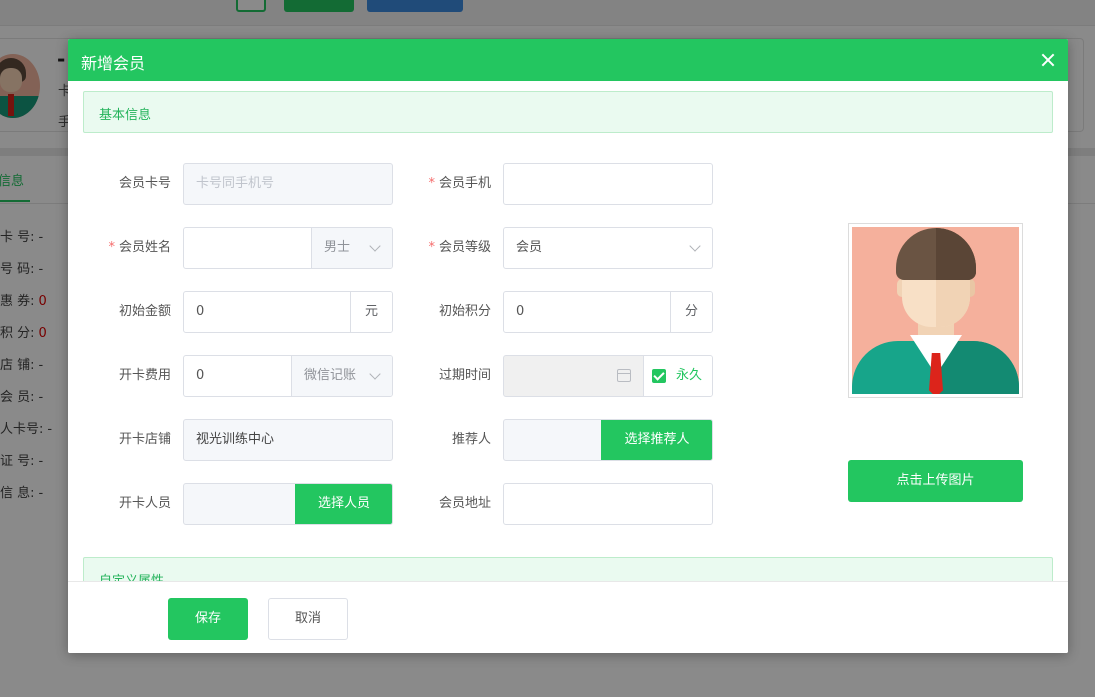 Image resolution: width=1095 pixels, height=697 pixels. What do you see at coordinates (608, 248) in the screenshot?
I see `level-select: 会员` at bounding box center [608, 248].